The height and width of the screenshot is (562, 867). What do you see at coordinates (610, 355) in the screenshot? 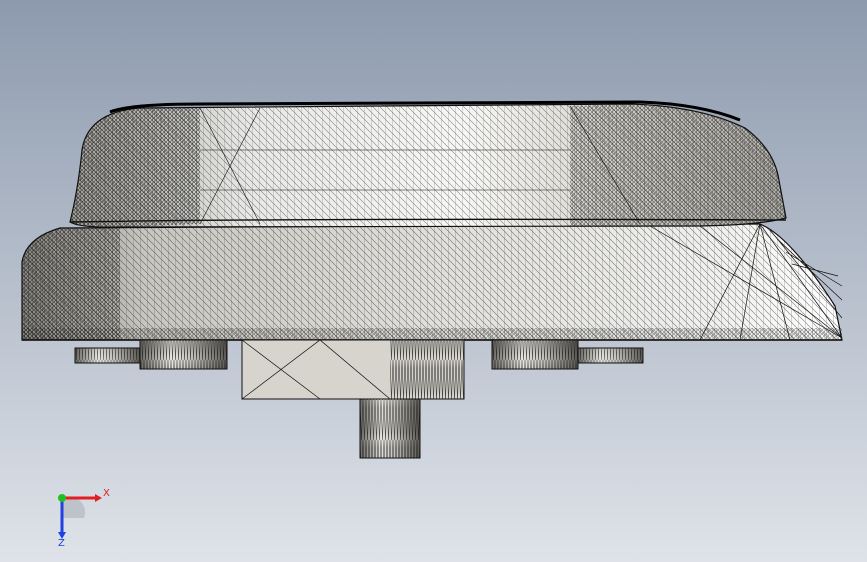
I see `right-pin` at bounding box center [610, 355].